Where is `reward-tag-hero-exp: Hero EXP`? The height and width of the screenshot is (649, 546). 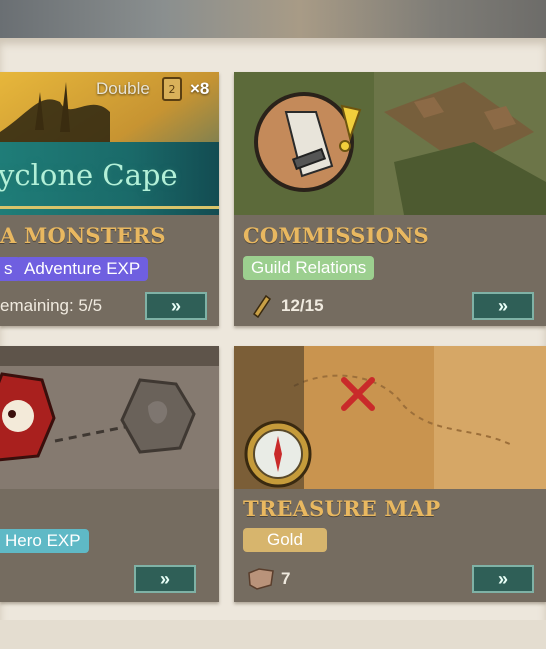
reward-tag-hero-exp: Hero EXP is located at coordinates (44, 541).